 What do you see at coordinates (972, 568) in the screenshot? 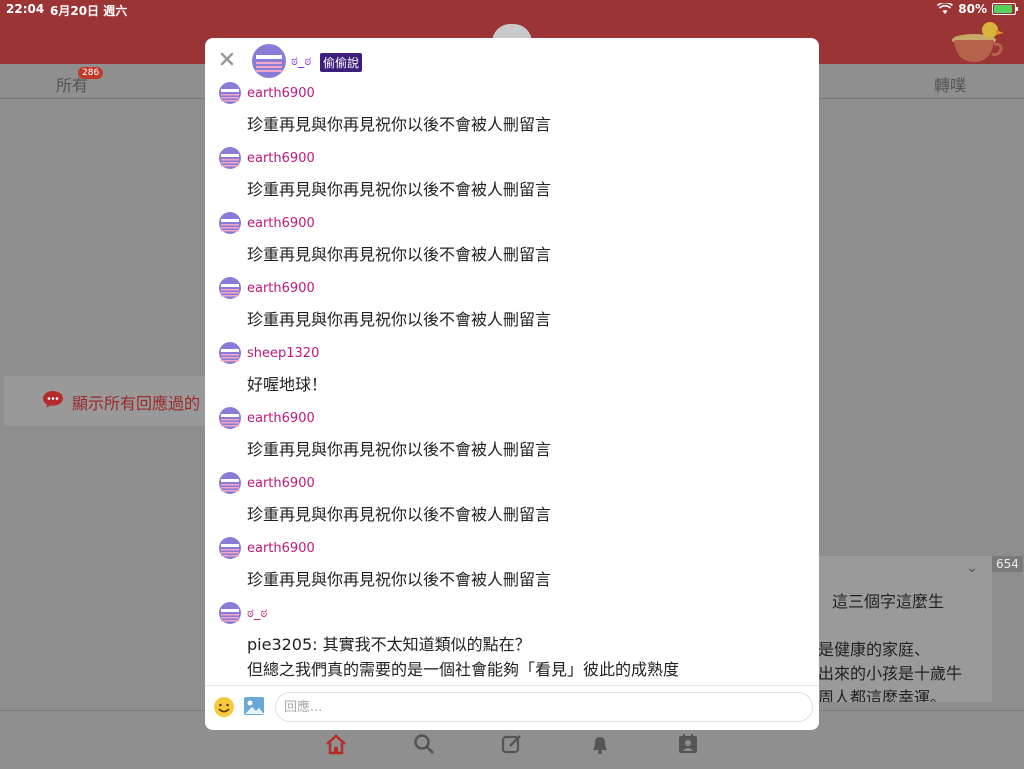
I see `chevron-down-icon: ⌄` at bounding box center [972, 568].